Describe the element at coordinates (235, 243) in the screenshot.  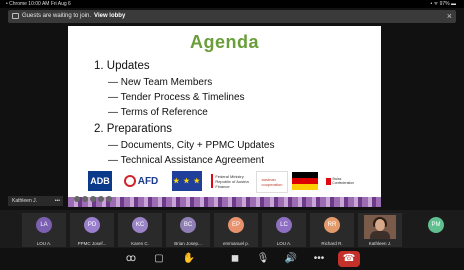
I see `participant-name: emmanuel p.` at that location.